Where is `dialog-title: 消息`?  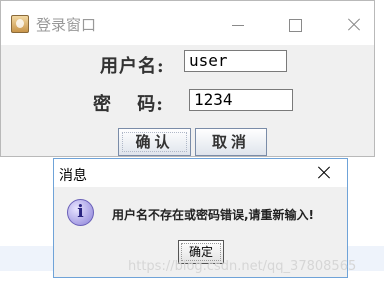
dialog-title: 消息 is located at coordinates (73, 176).